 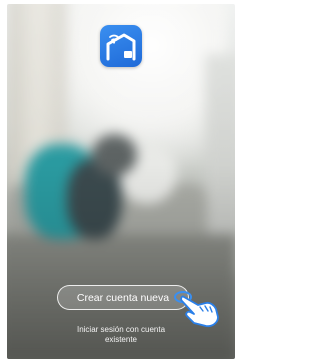 I want to click on pointing-hand-icon, so click(x=198, y=307).